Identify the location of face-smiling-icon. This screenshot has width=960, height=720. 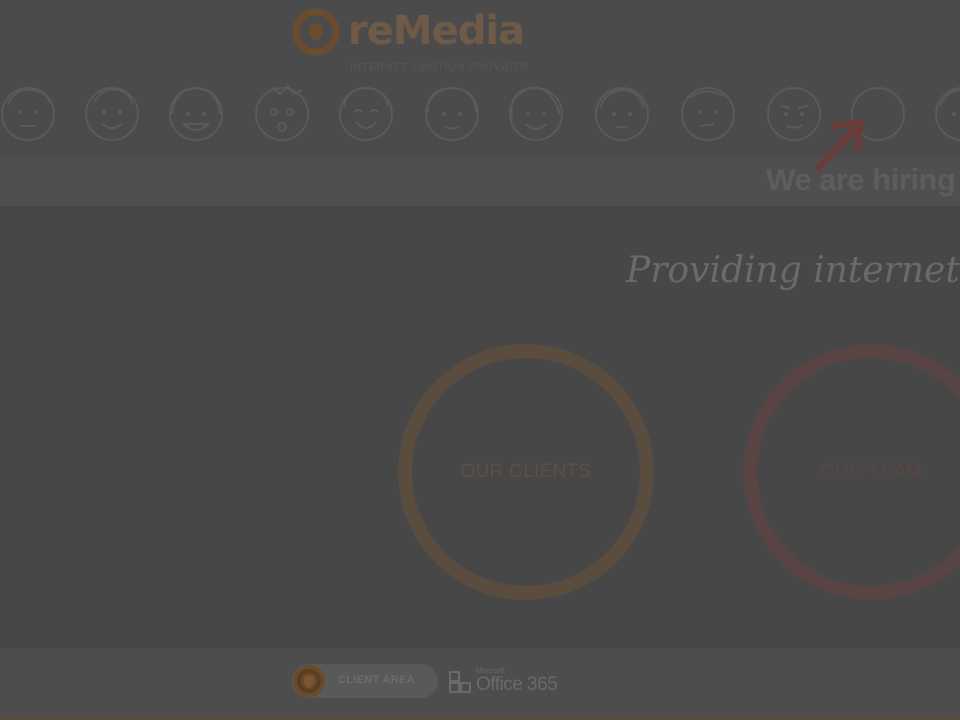
(112, 113).